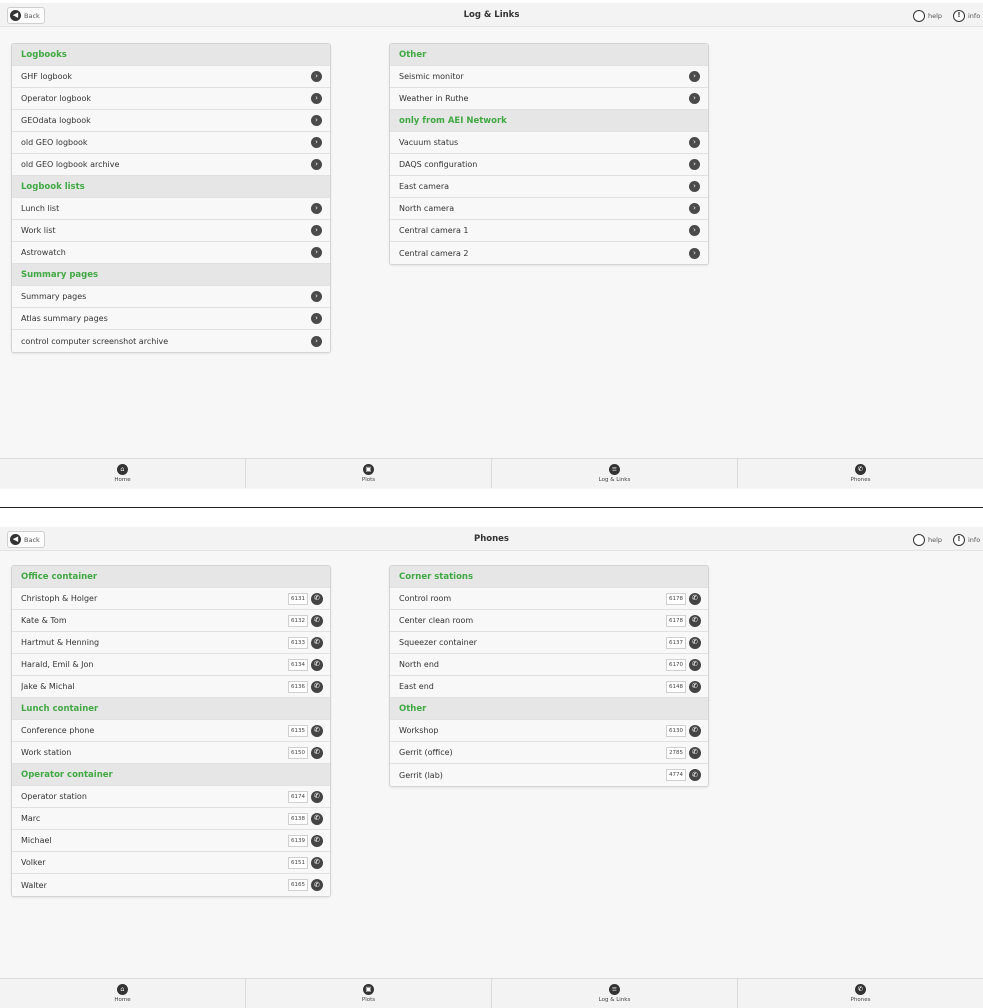 This screenshot has height=1008, width=983. I want to click on extension-badge: 6136, so click(298, 686).